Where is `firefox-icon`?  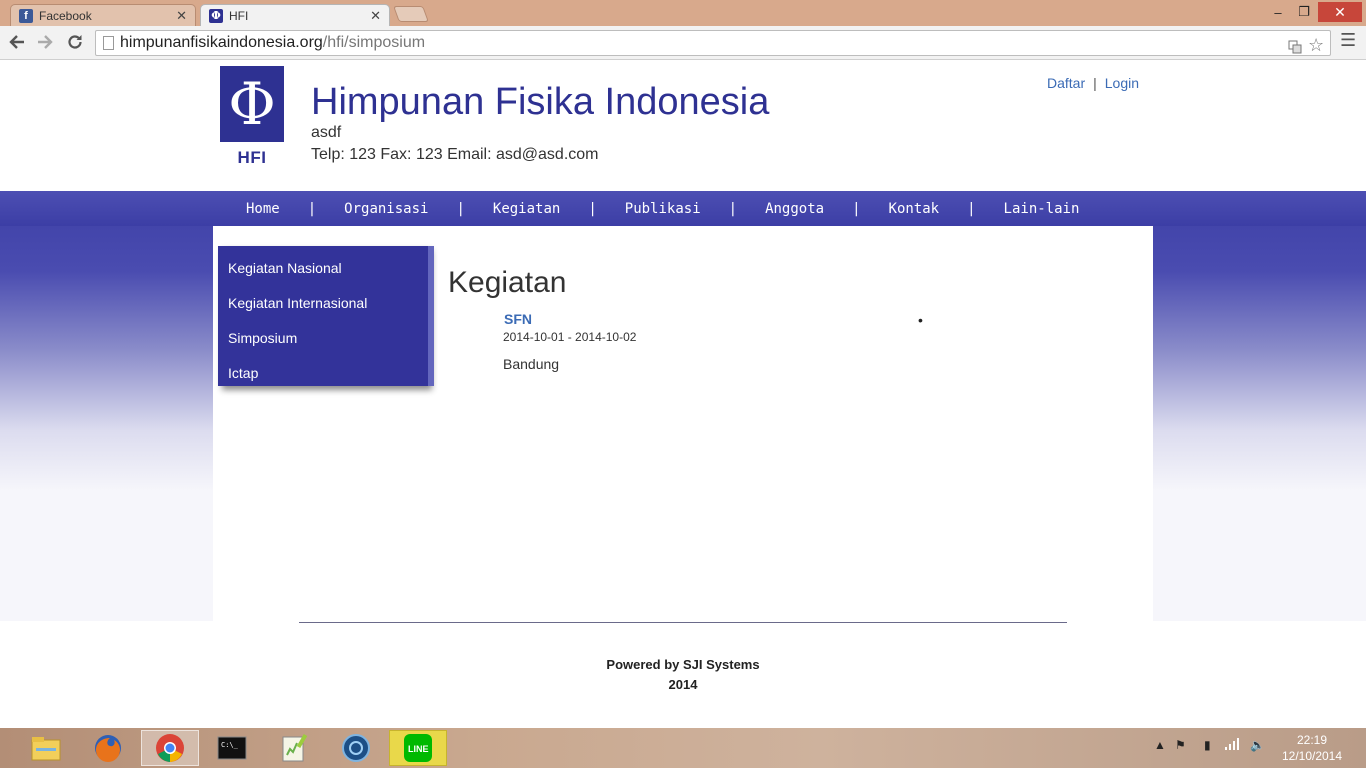
firefox-icon is located at coordinates (108, 748).